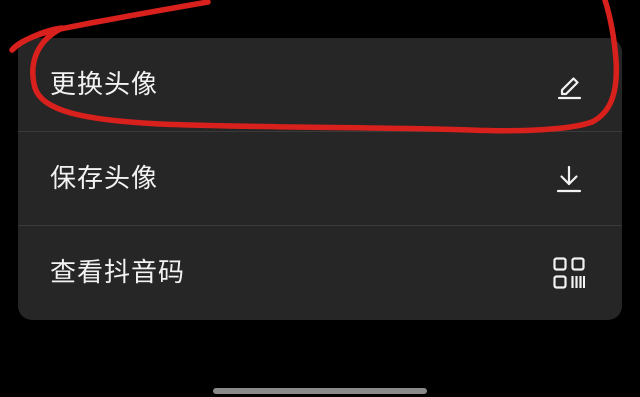  I want to click on change-avatar-label: 更换头像, so click(104, 85).